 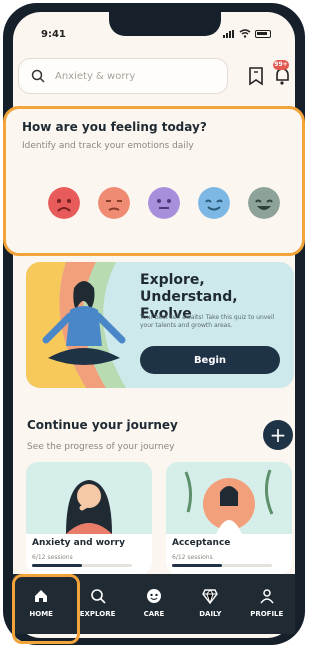 I want to click on notification-badge: 99+, so click(x=281, y=65).